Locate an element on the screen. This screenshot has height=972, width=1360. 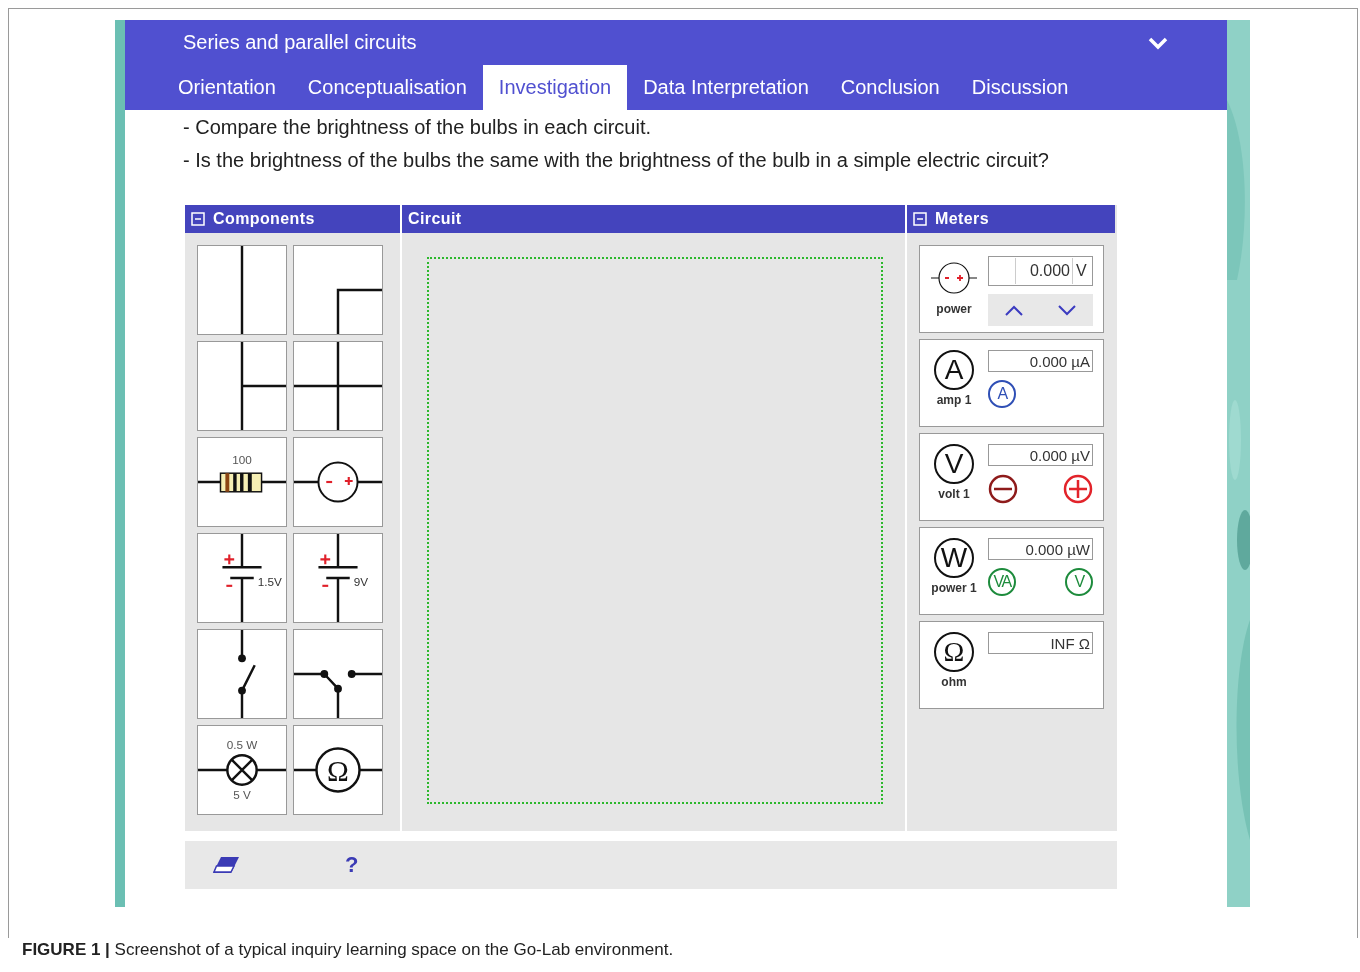
phase-tab: Conceptualisation is located at coordinates (387, 87).